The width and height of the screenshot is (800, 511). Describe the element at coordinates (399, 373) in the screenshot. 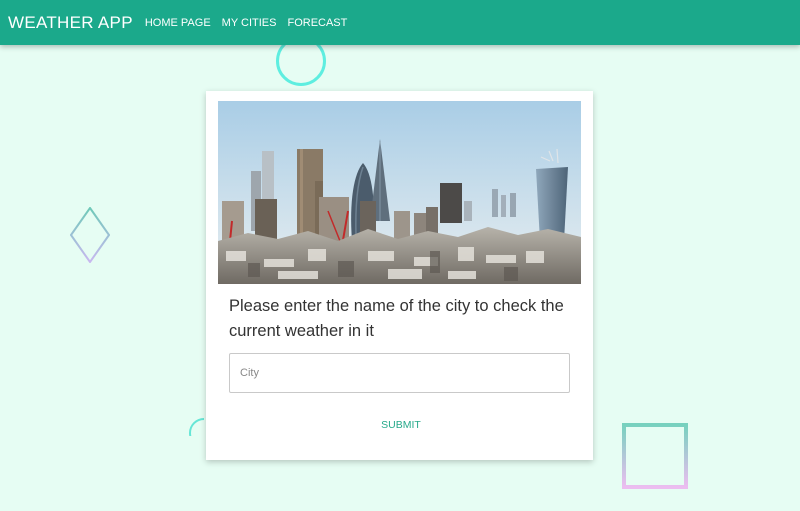

I see `city-input` at that location.